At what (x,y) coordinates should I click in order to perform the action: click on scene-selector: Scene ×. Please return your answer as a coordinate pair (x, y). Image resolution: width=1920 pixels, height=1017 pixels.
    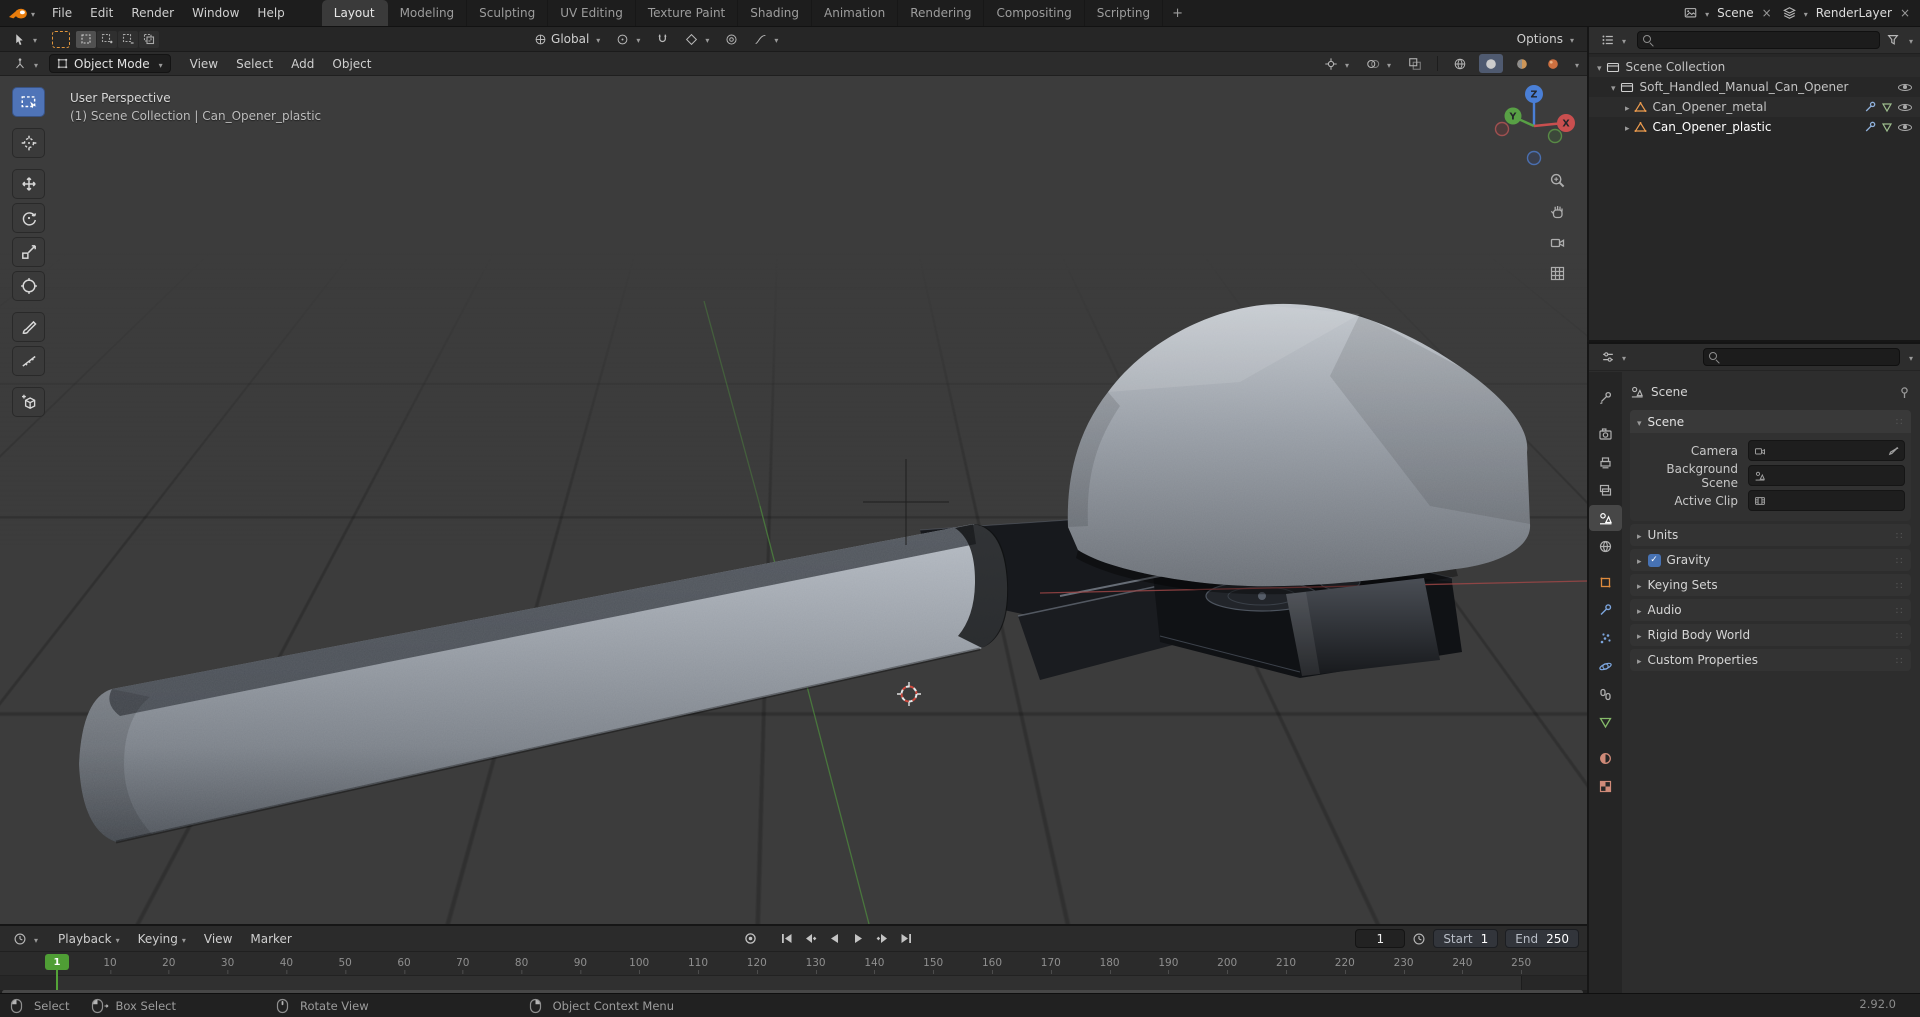
    Looking at the image, I should click on (1727, 13).